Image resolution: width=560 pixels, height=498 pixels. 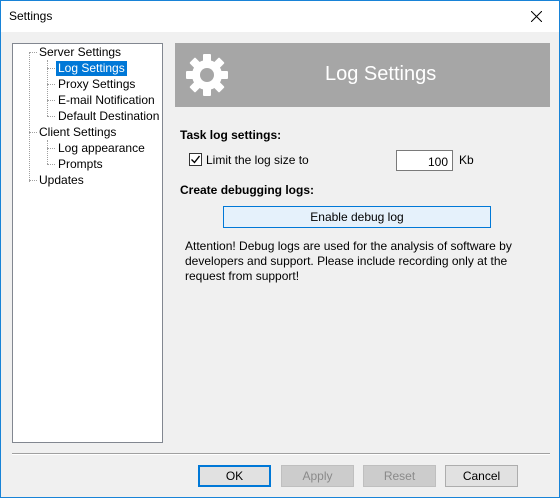 I want to click on close-icon, so click(x=536, y=16).